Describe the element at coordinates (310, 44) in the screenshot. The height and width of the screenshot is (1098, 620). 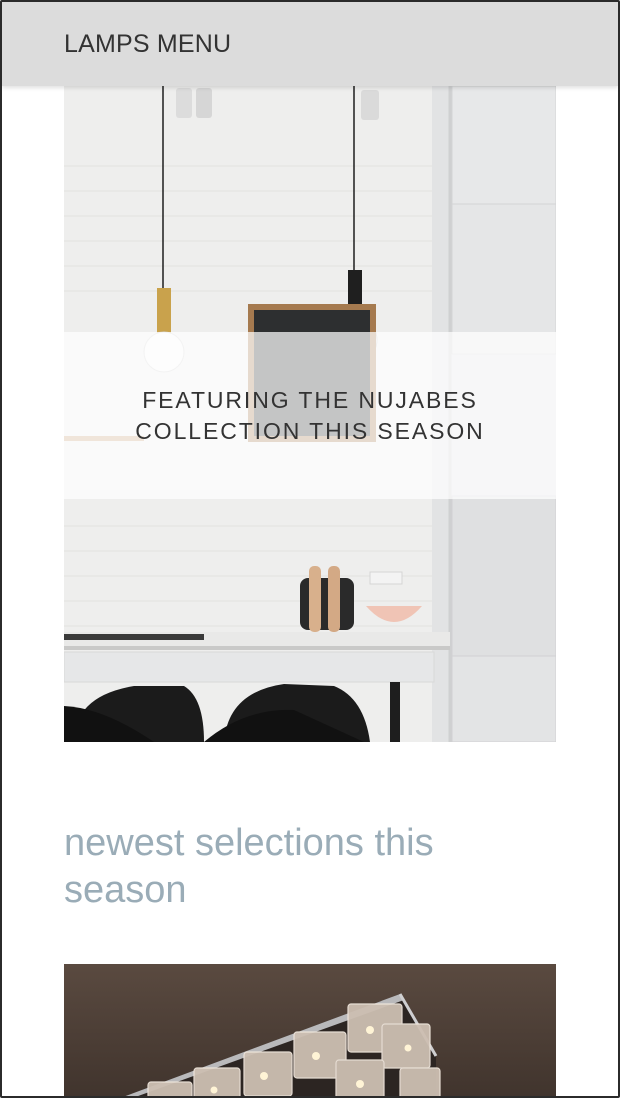
I see `top-navigation-bar: LAMPS MENU` at that location.